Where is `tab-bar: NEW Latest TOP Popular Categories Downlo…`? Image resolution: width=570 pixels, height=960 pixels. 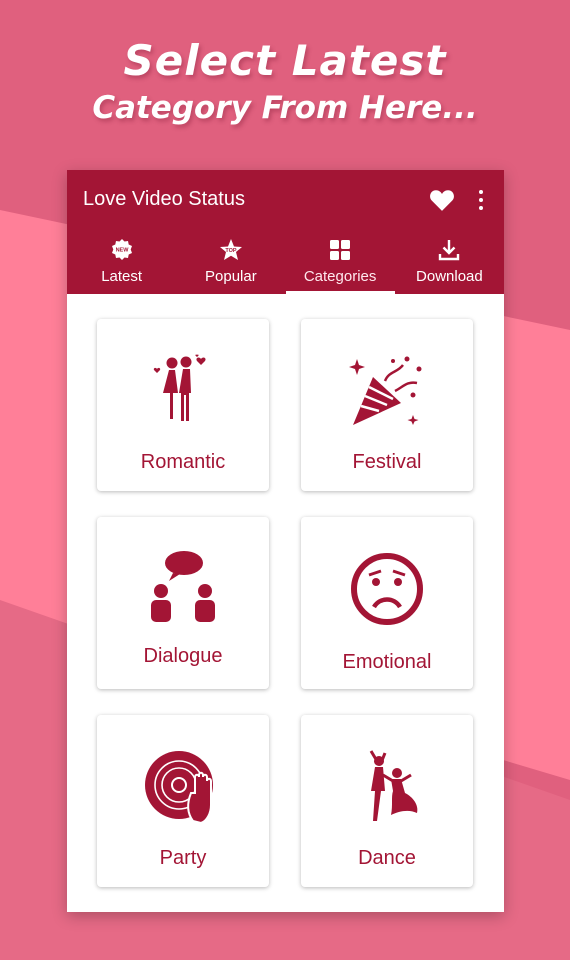 tab-bar: NEW Latest TOP Popular Categories Downlo… is located at coordinates (285, 263).